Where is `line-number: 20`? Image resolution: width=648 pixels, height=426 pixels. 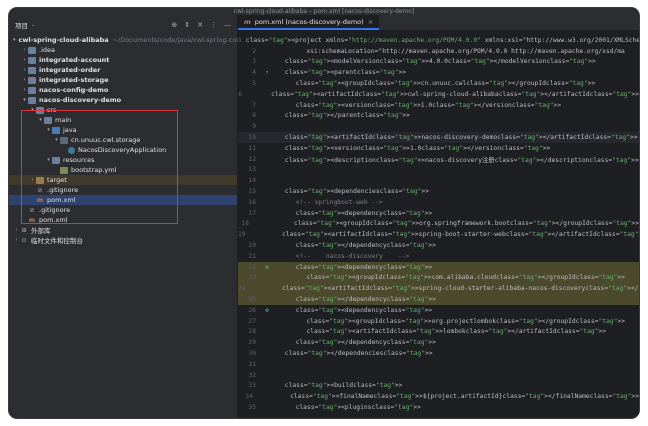 line-number: 20 is located at coordinates (252, 246).